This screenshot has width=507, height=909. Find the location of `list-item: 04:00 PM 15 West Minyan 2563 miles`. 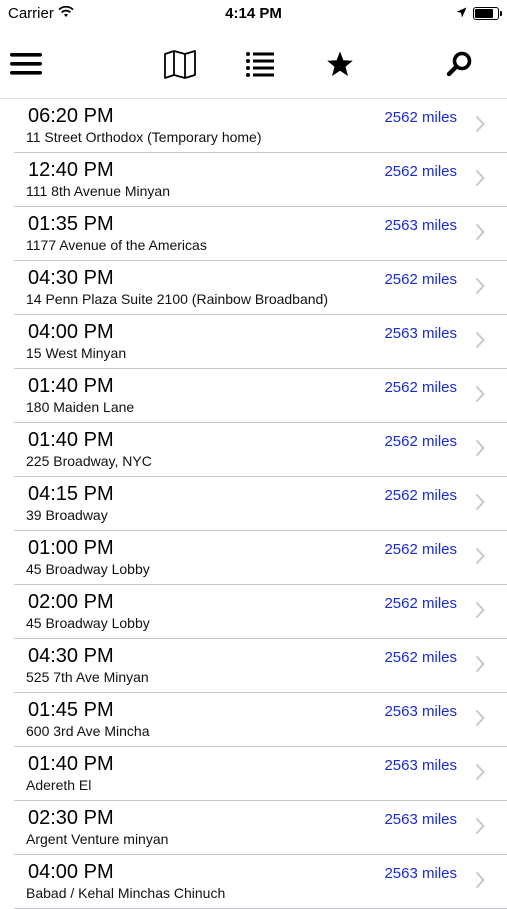

list-item: 04:00 PM 15 West Minyan 2563 miles is located at coordinates (260, 342).